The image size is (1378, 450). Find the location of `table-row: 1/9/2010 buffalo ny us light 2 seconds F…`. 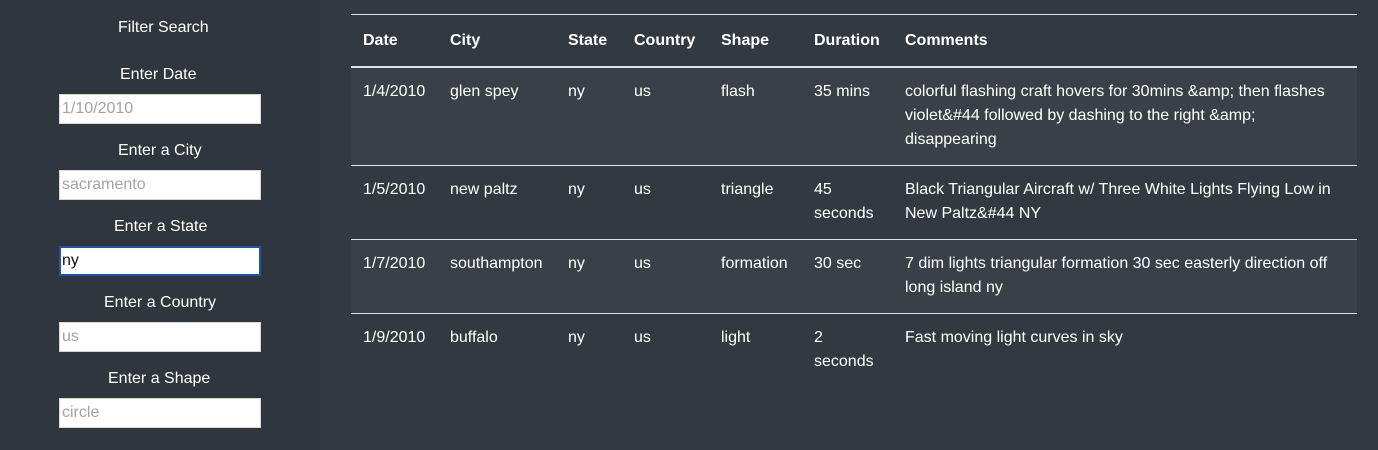

table-row: 1/9/2010 buffalo ny us light 2 seconds F… is located at coordinates (854, 350).